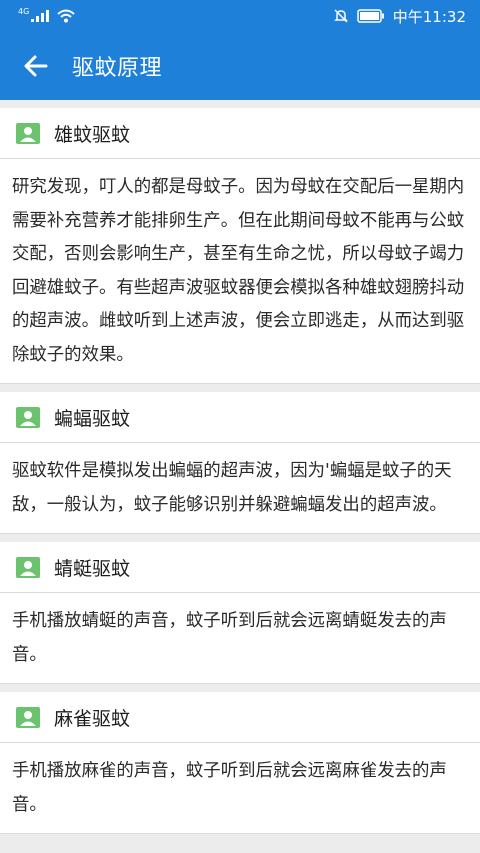 The height and width of the screenshot is (853, 480). I want to click on wifi-icon, so click(66, 16).